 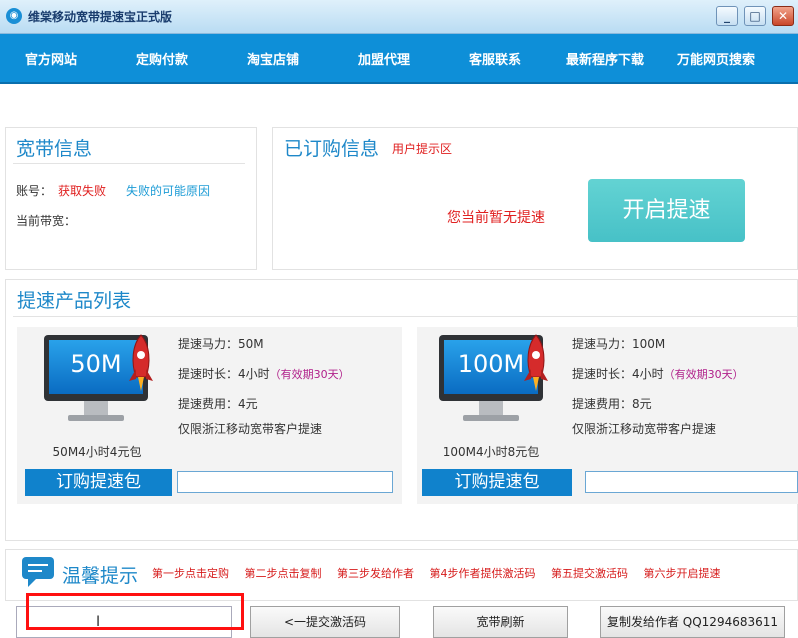 I want to click on package-name: 50M4小时4元包, so click(x=97, y=452).